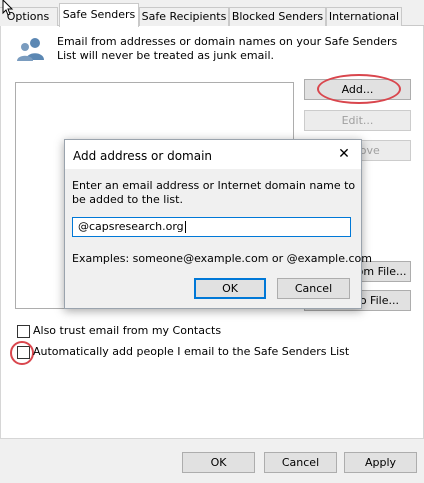 This screenshot has height=483, width=424. Describe the element at coordinates (344, 154) in the screenshot. I see `close-icon: ✕` at that location.